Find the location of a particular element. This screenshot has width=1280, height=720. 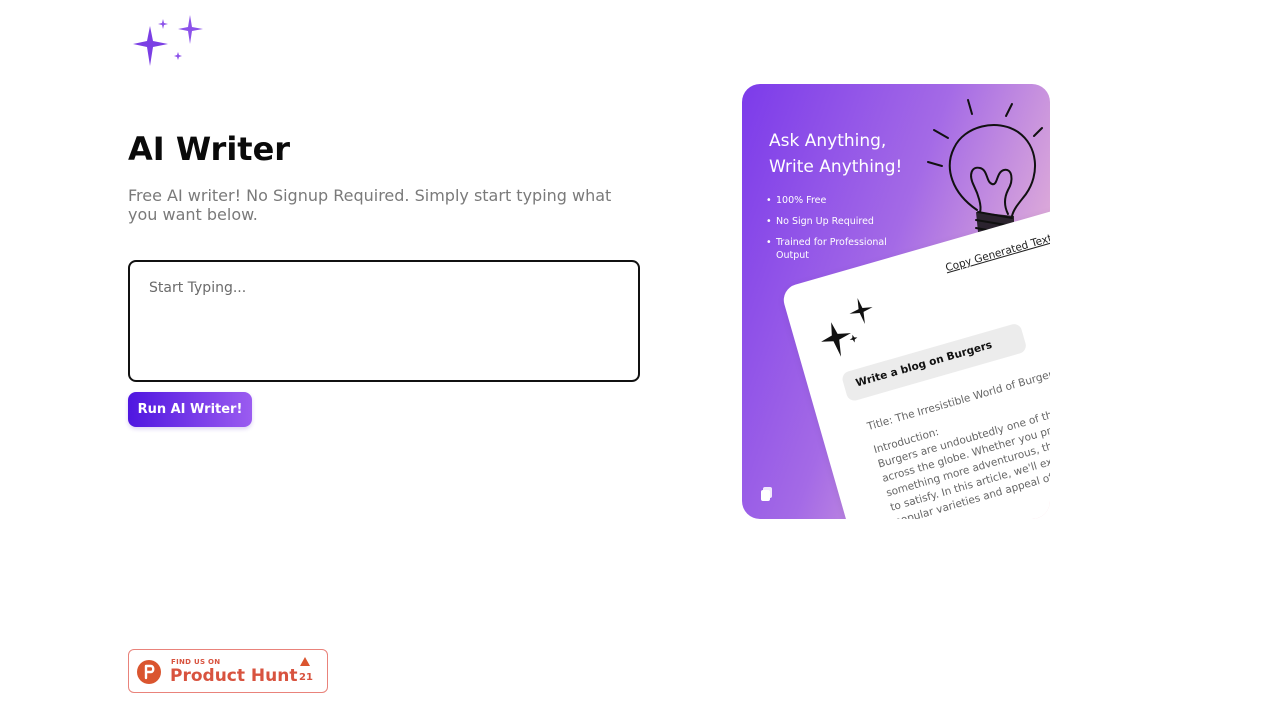

feature-item: No Sign Up Required is located at coordinates (831, 221).